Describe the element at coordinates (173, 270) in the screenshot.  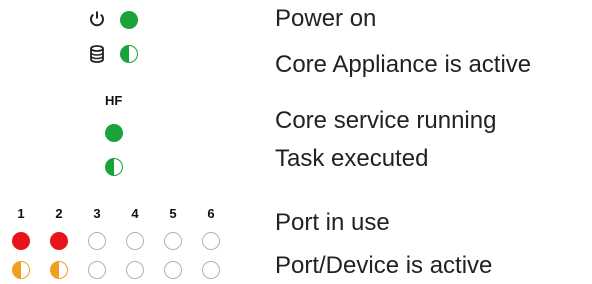
I see `port-5-active-led` at that location.